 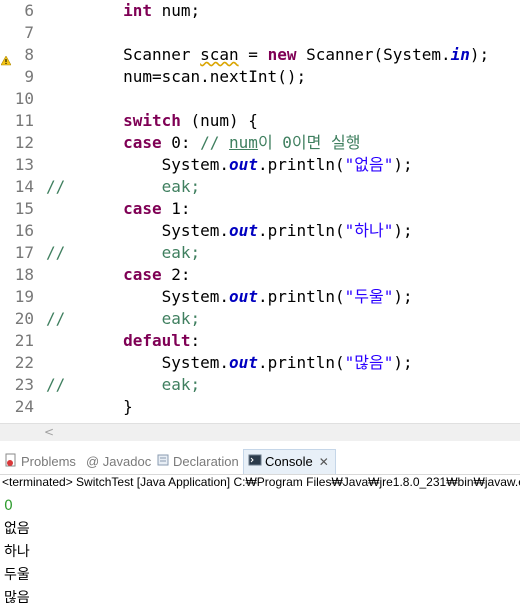 I want to click on code-line: 15 case 1:, so click(x=260, y=209).